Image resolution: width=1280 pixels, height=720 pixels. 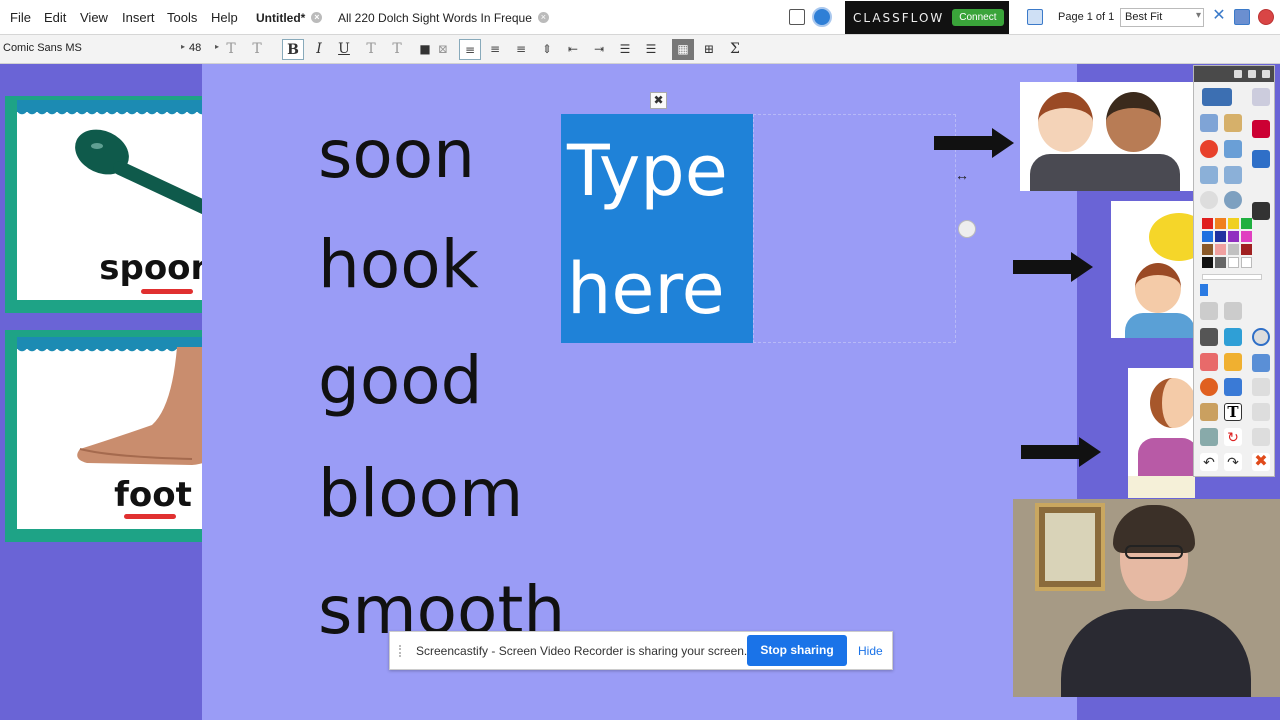 I want to click on hide-button: Hide, so click(x=870, y=651).